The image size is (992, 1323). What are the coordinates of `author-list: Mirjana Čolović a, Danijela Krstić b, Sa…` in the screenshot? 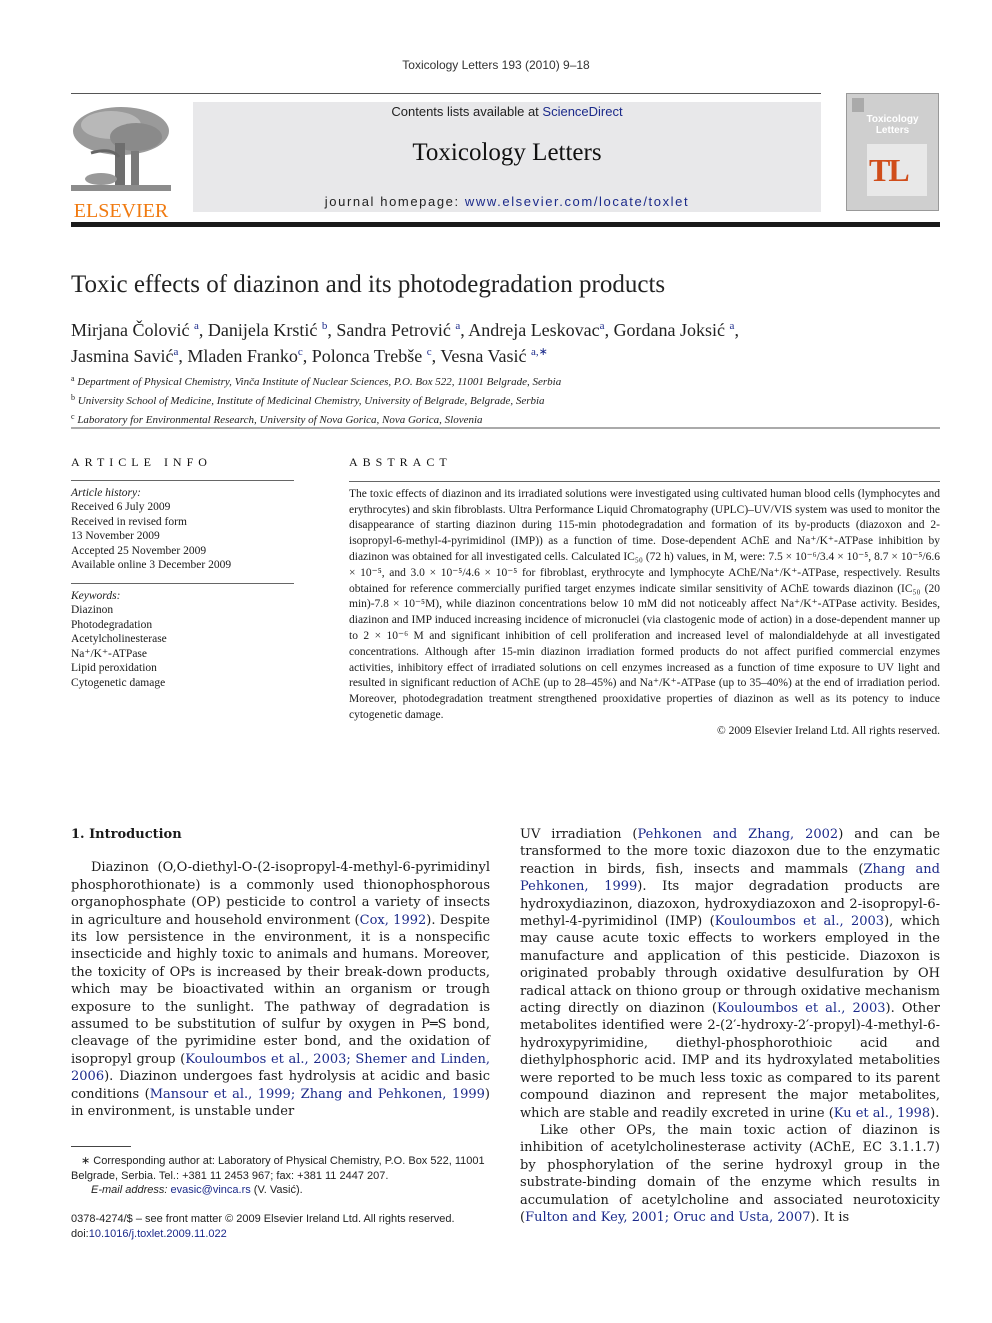 It's located at (506, 341).